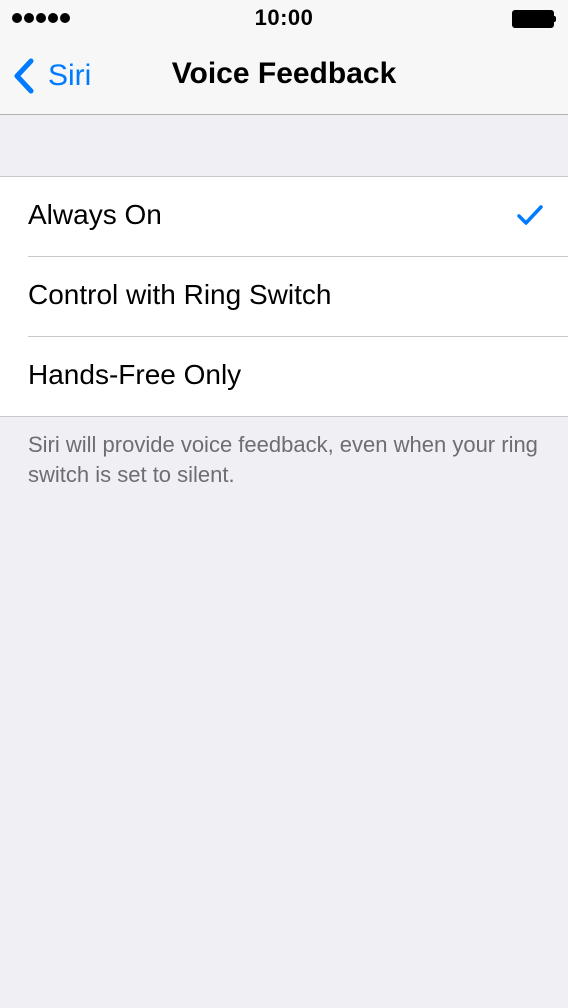 This screenshot has width=568, height=1008. Describe the element at coordinates (298, 376) in the screenshot. I see `option-hands-free-only: Hands-Free Only` at that location.